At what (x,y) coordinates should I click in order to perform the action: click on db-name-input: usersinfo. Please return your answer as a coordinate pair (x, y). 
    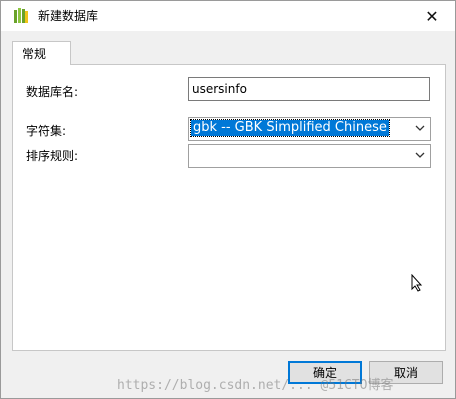
    Looking at the image, I should click on (309, 89).